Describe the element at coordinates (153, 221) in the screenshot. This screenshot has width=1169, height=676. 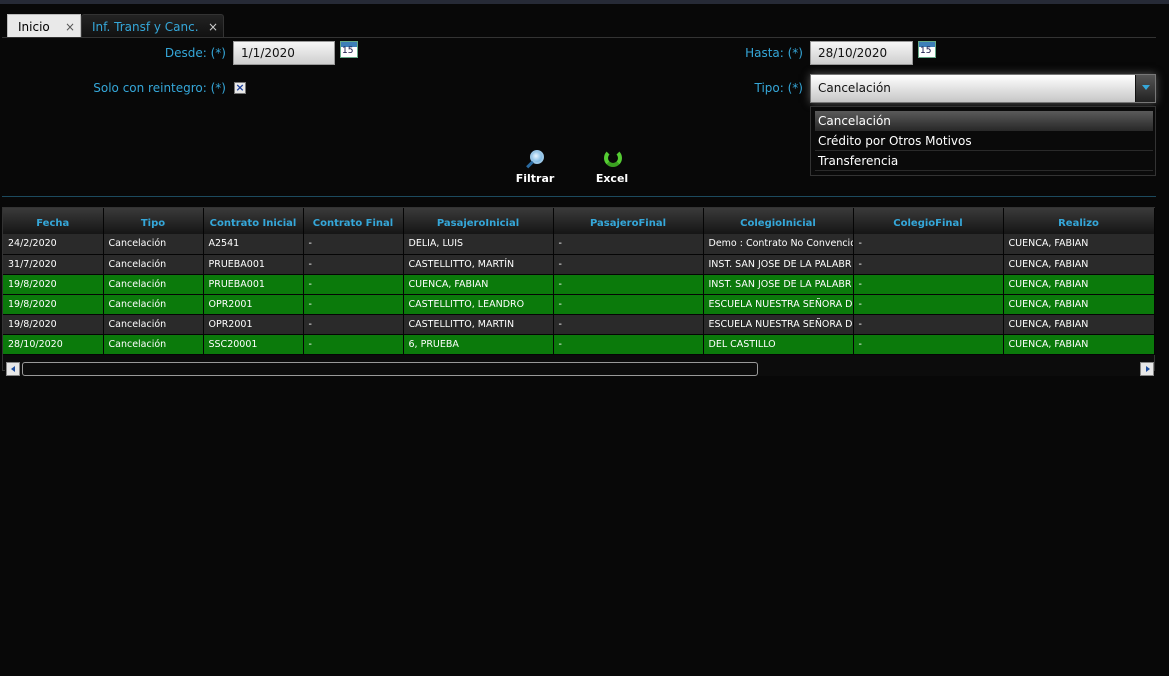
I see `column-header: Tipo` at that location.